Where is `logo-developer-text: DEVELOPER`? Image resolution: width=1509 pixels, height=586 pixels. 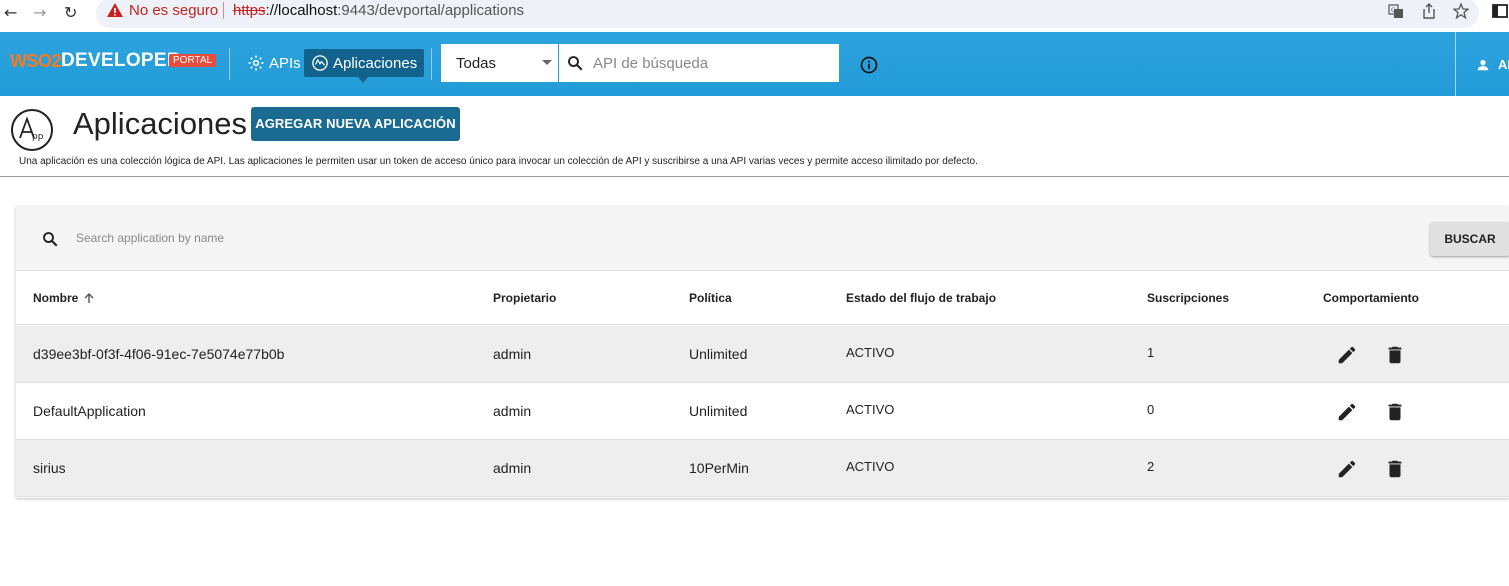
logo-developer-text: DEVELOPER is located at coordinates (121, 60).